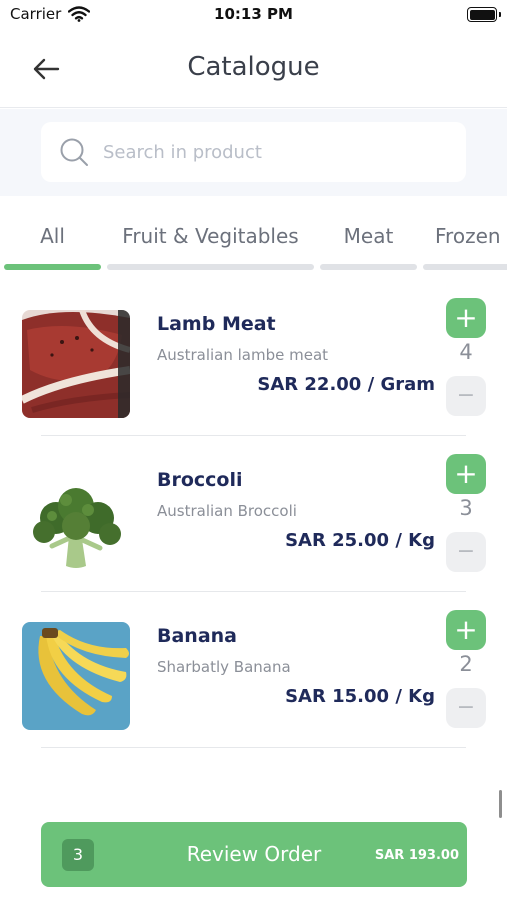  I want to click on battery-icon, so click(482, 14).